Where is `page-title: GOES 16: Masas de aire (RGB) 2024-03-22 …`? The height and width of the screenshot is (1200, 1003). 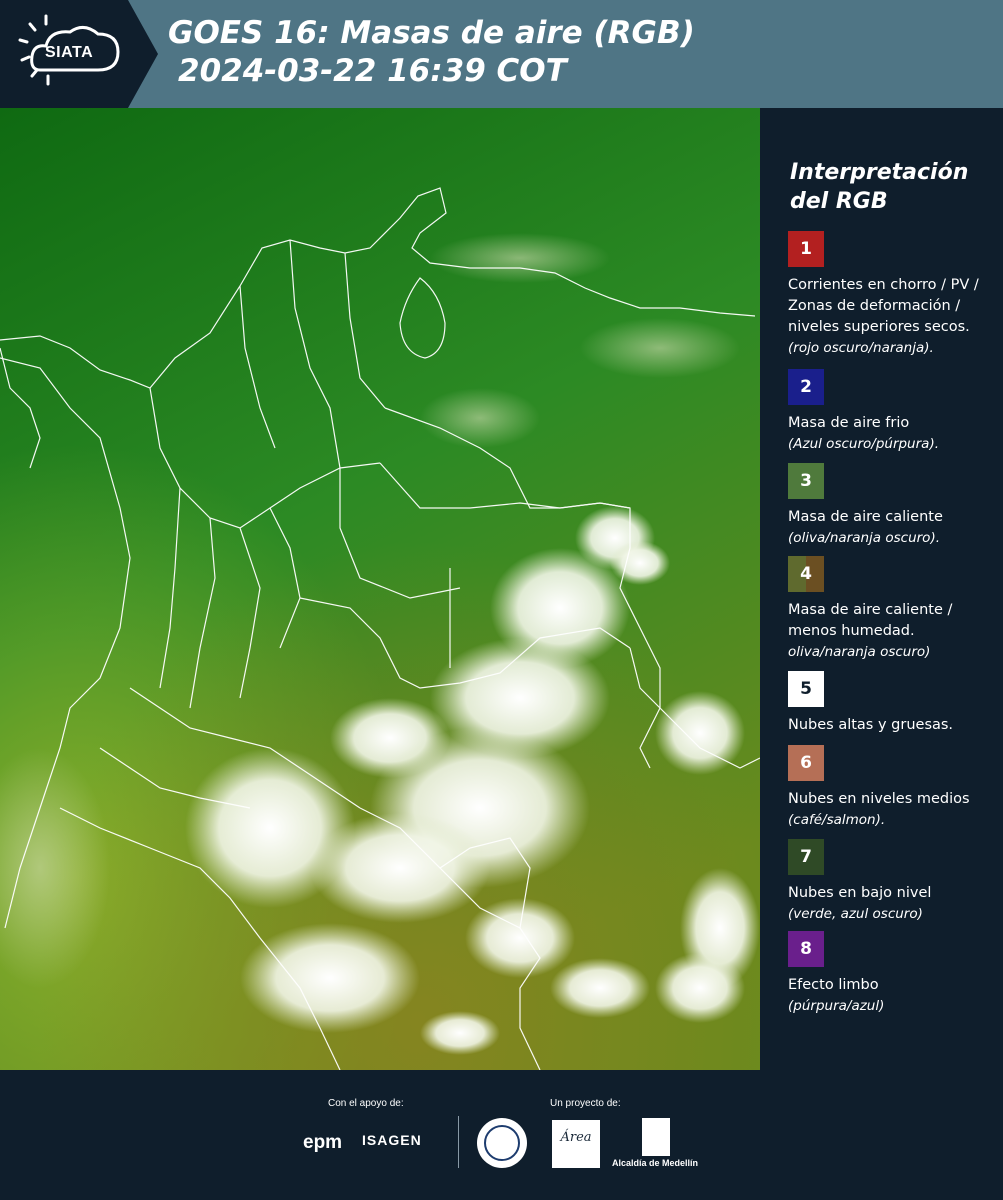 page-title: GOES 16: Masas de aire (RGB) 2024-03-22 … is located at coordinates (431, 52).